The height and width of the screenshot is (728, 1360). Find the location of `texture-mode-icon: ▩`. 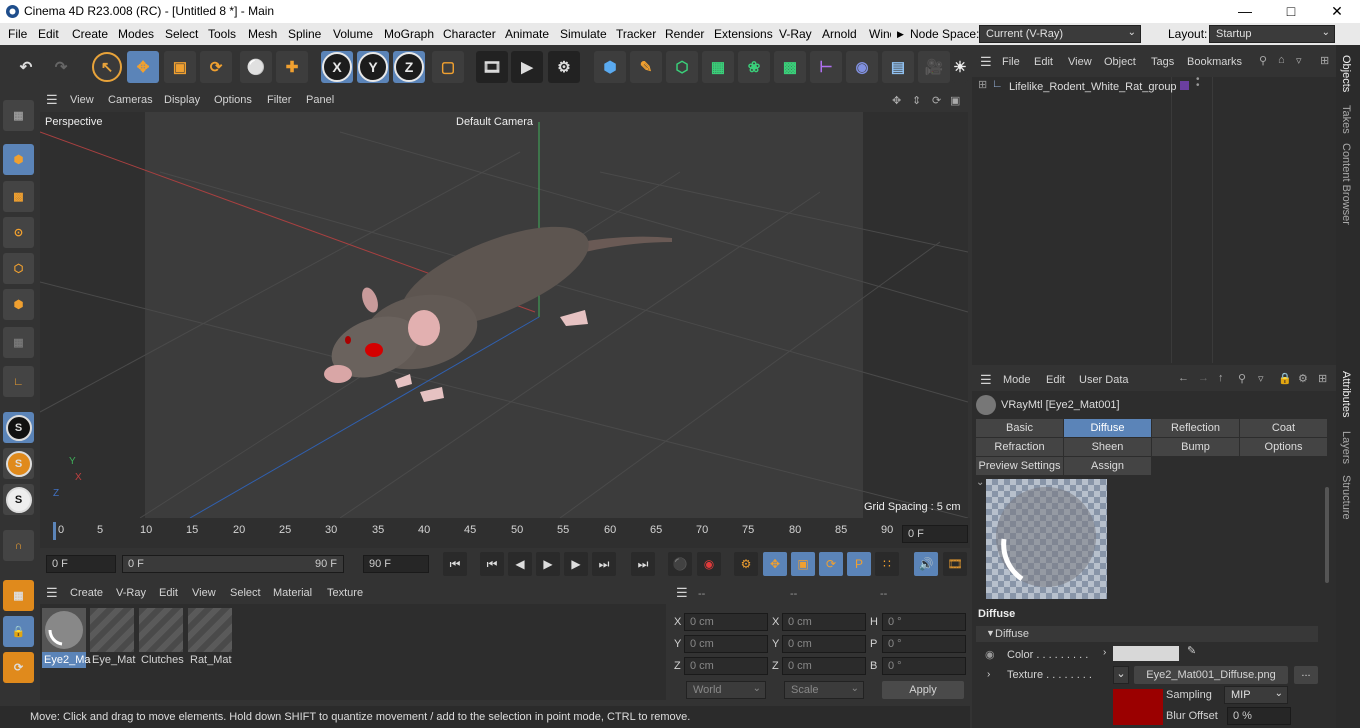

texture-mode-icon: ▩ is located at coordinates (18, 196).